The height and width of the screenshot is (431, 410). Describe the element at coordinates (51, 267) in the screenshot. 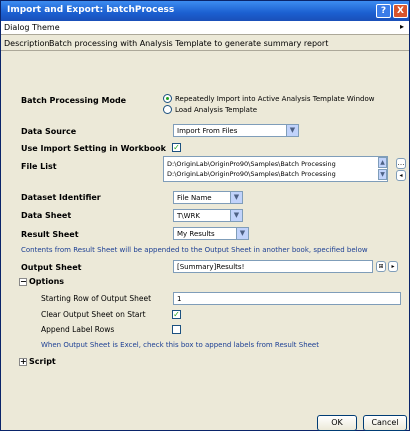

I see `output-sheet-label: Output Sheet` at that location.